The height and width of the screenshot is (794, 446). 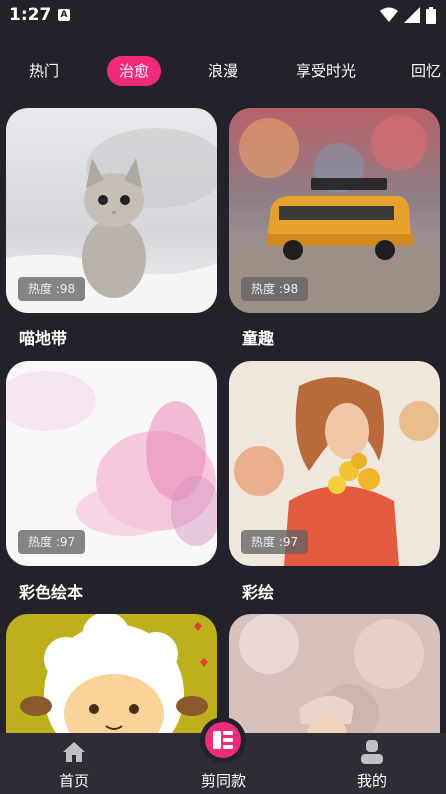 I want to click on nav-mine-label: 我的, so click(x=372, y=781).